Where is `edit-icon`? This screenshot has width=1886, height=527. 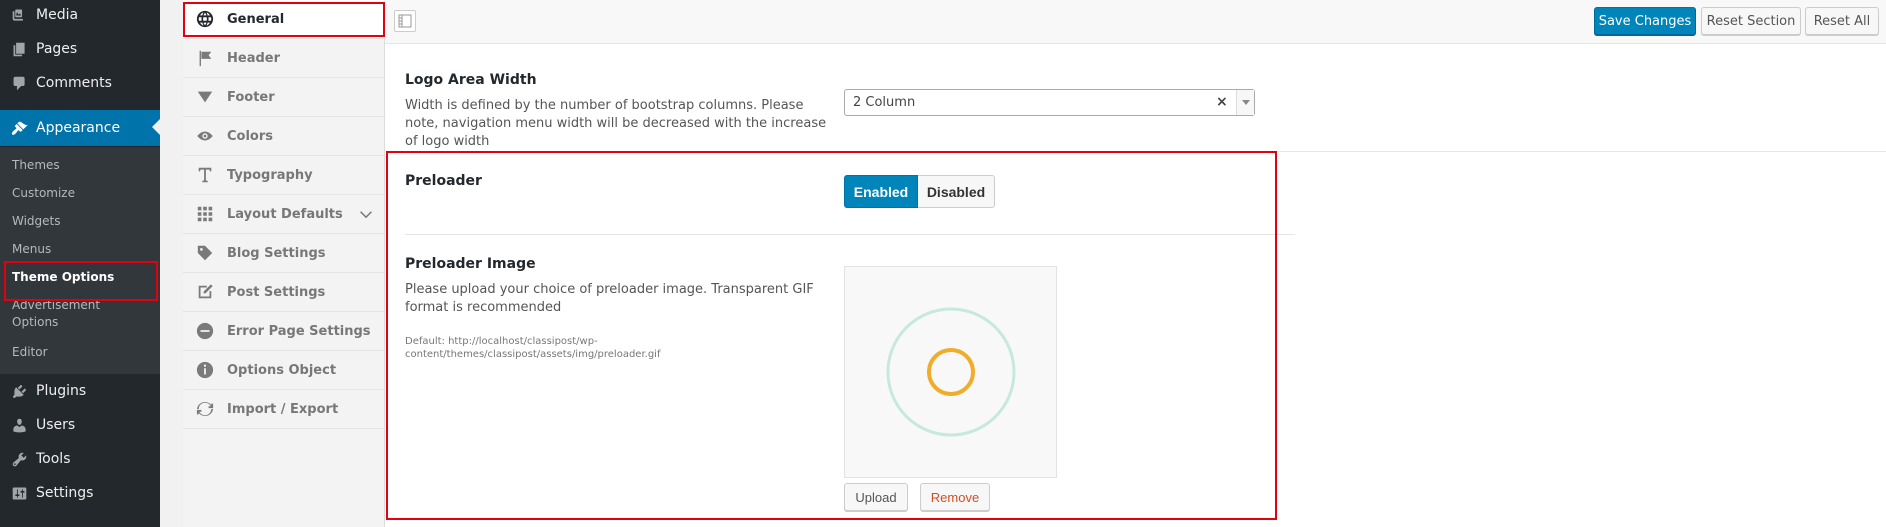
edit-icon is located at coordinates (205, 292).